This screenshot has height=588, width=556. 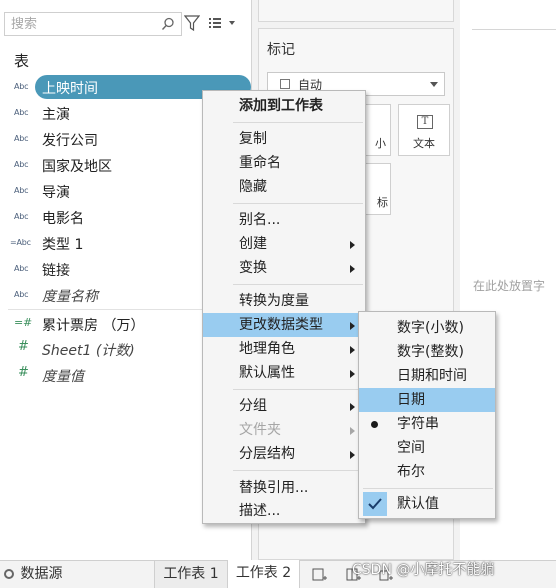 I want to click on menu-item-copy: 复制, so click(x=284, y=139).